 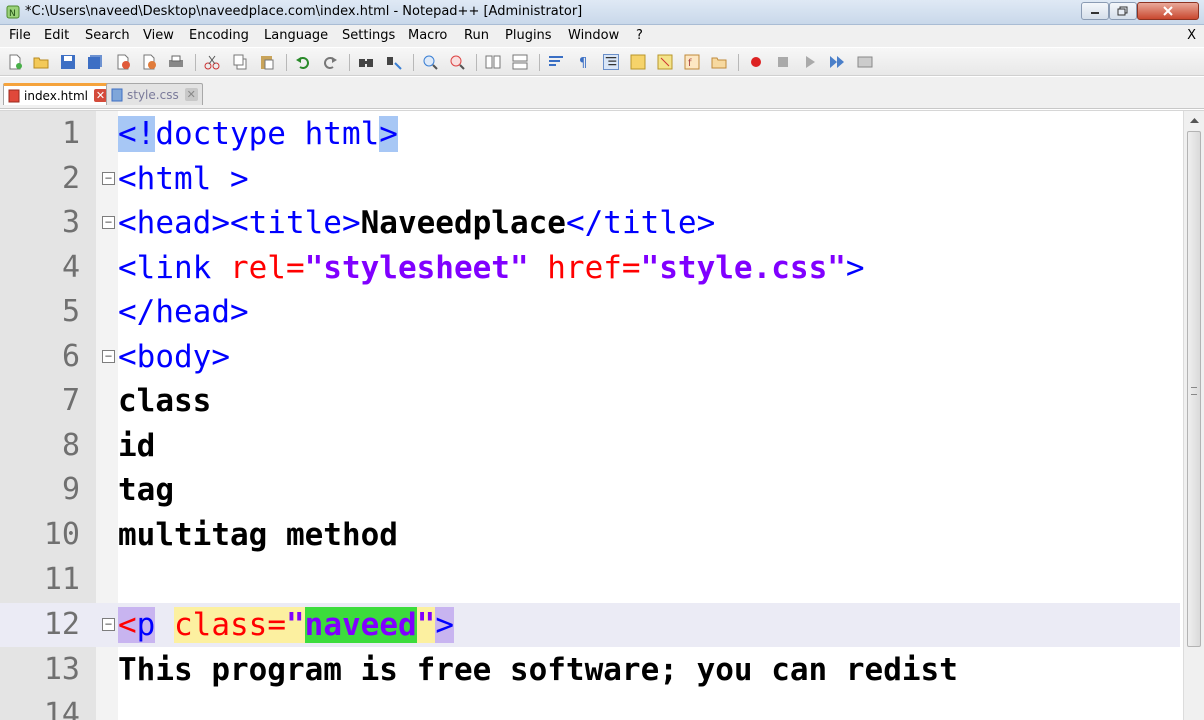 I want to click on line-number: 11, so click(x=61, y=579).